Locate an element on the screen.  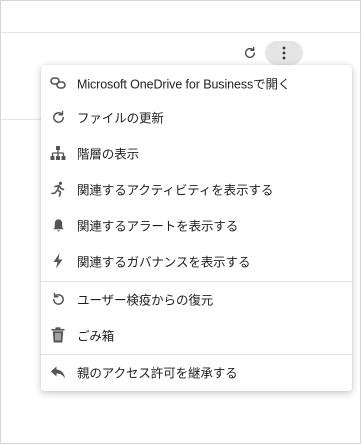
menu-item-show-activity: 関連するアクティビティを表示する is located at coordinates (196, 189).